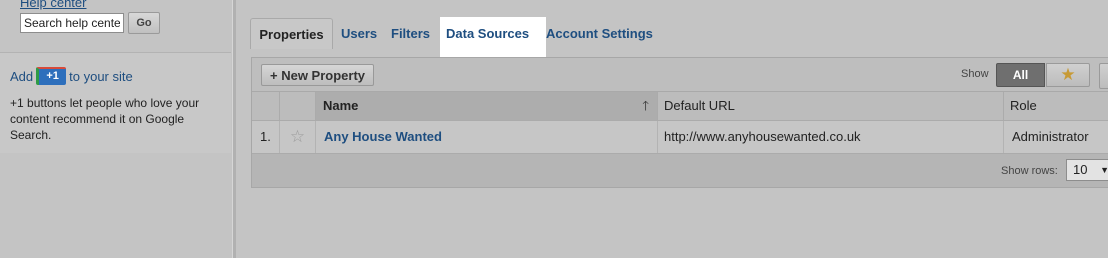 This screenshot has height=258, width=1108. Describe the element at coordinates (144, 23) in the screenshot. I see `go-button: Go` at that location.